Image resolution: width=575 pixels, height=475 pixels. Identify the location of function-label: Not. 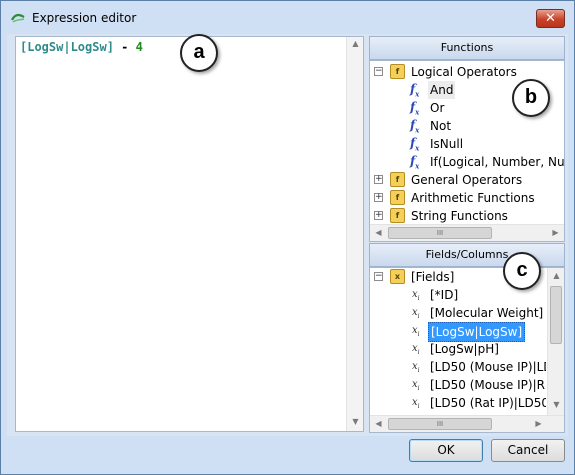
(441, 126).